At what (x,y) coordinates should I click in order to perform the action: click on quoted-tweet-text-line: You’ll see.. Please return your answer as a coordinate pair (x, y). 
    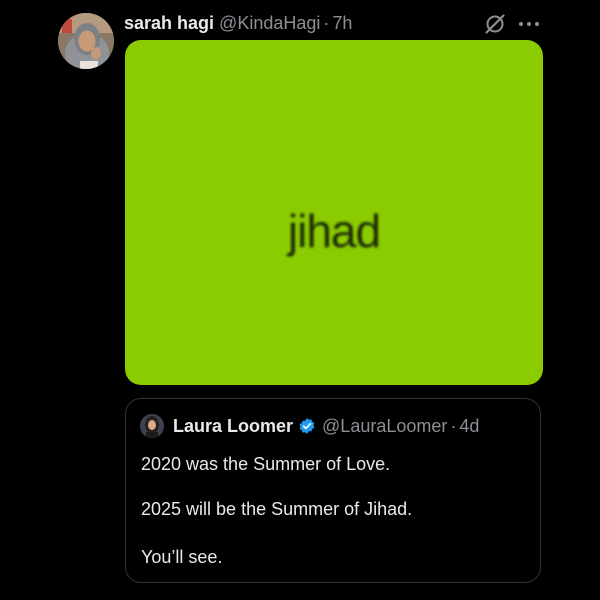
    Looking at the image, I should click on (182, 557).